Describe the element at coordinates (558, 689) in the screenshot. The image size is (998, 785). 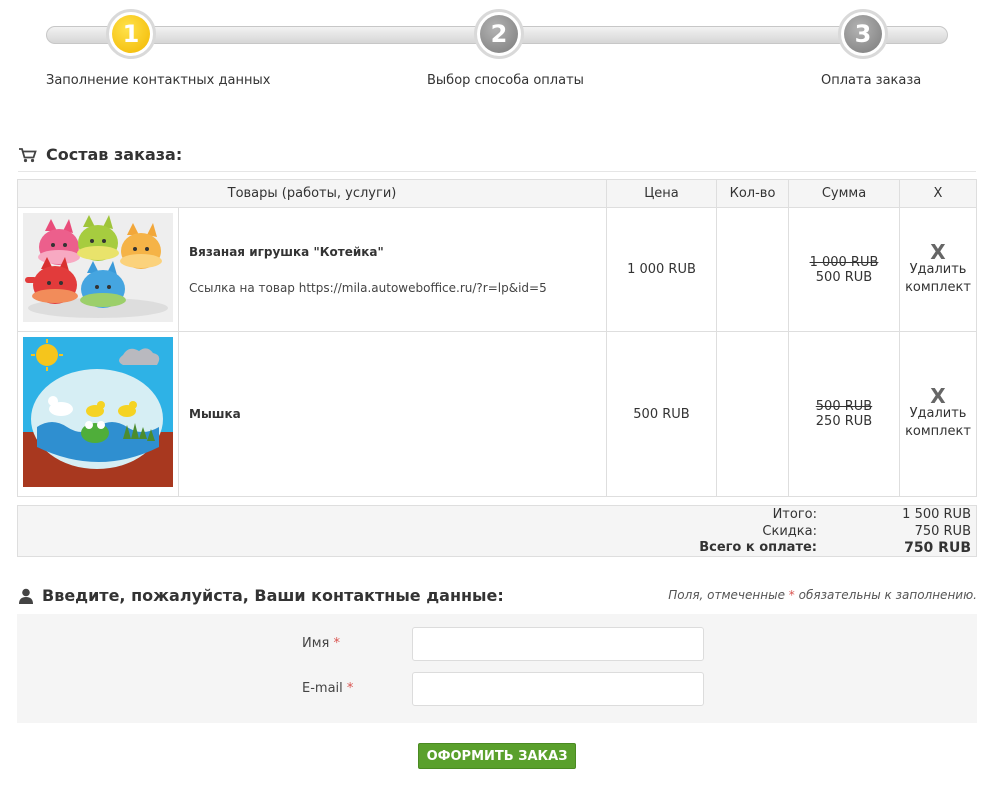
I see `email-input` at that location.